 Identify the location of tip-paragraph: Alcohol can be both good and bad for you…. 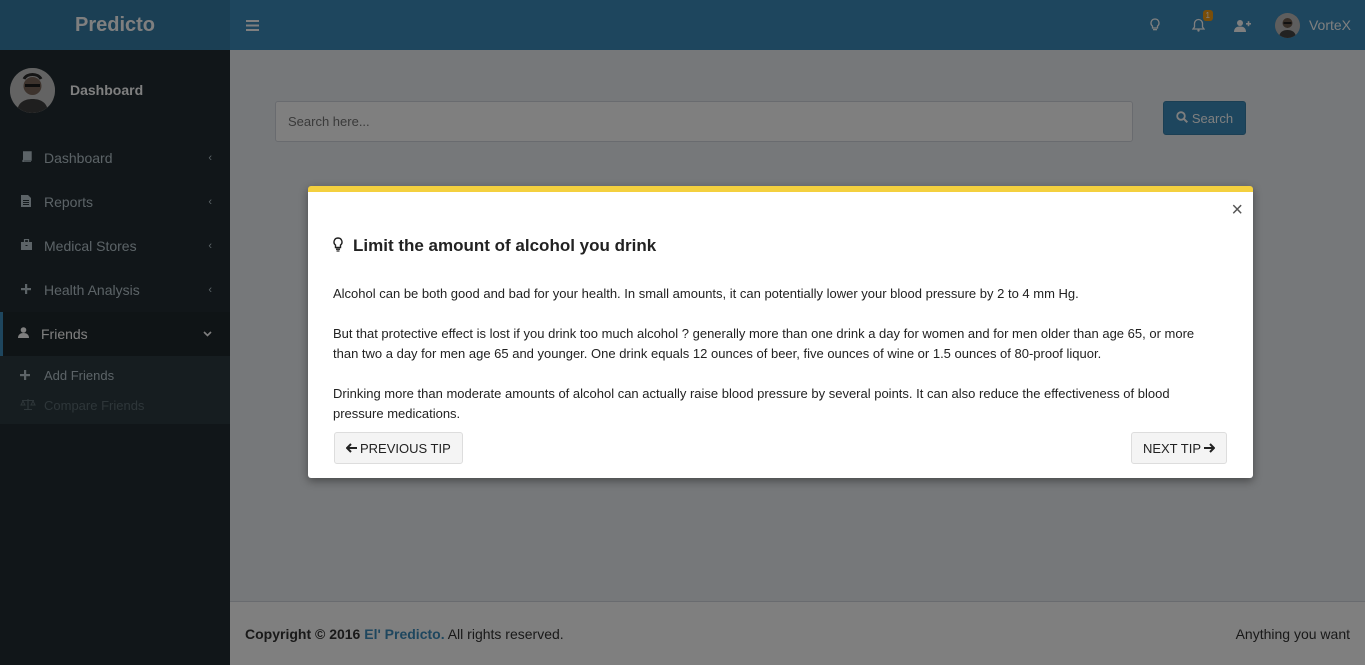
(706, 293).